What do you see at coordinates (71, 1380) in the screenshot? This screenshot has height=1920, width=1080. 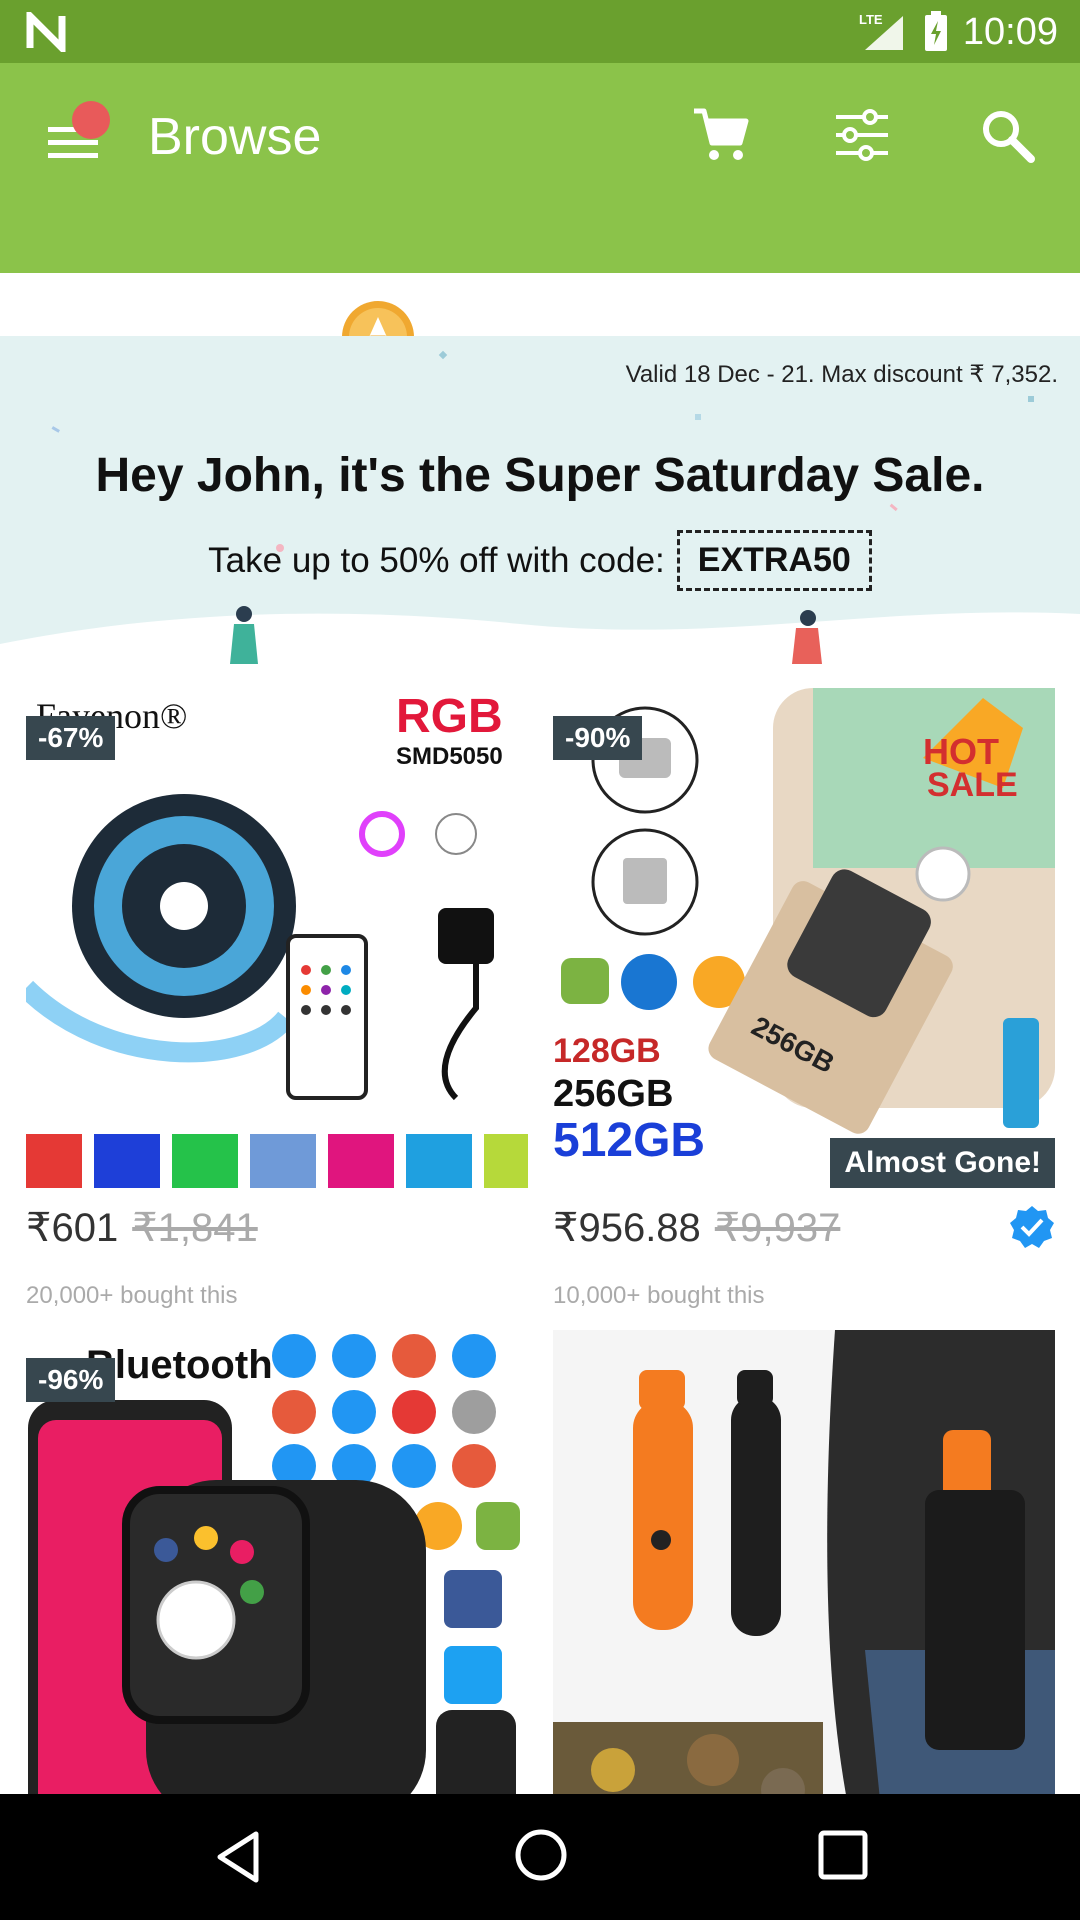 I see `discount-badge: -96%` at bounding box center [71, 1380].